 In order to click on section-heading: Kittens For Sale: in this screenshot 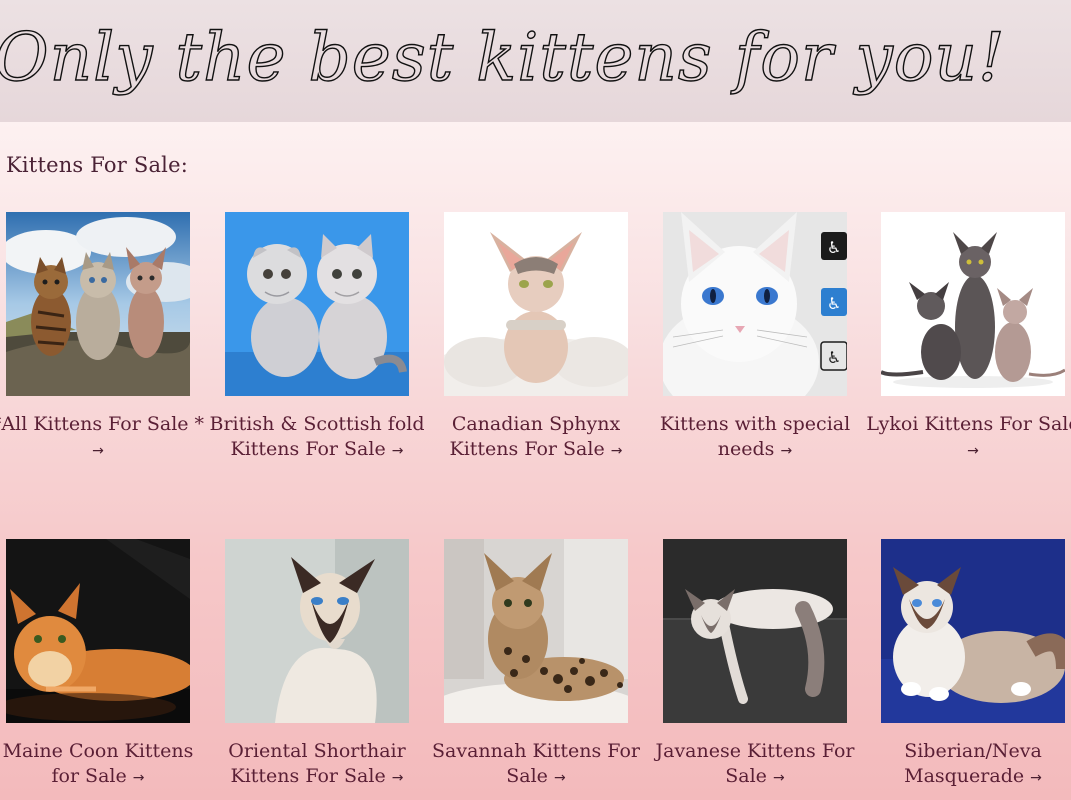, I will do `click(97, 165)`.